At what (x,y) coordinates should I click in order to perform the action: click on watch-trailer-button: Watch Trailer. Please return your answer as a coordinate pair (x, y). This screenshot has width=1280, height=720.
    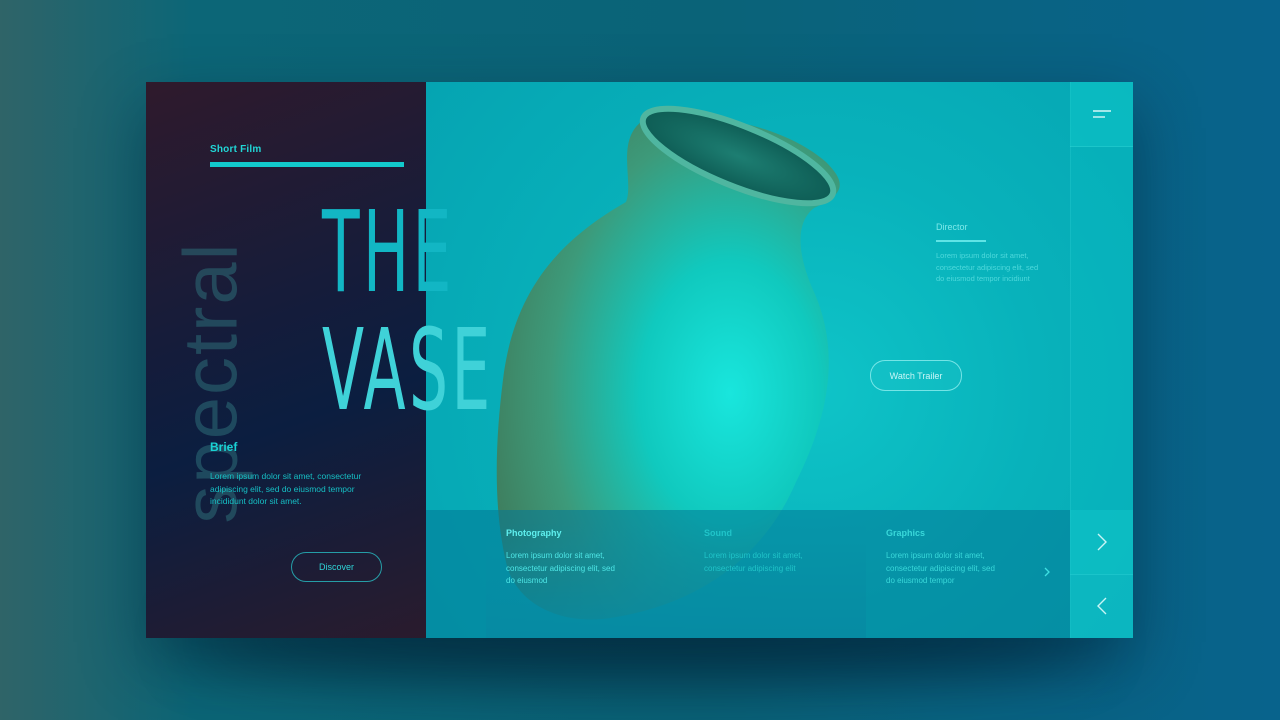
    Looking at the image, I should click on (916, 375).